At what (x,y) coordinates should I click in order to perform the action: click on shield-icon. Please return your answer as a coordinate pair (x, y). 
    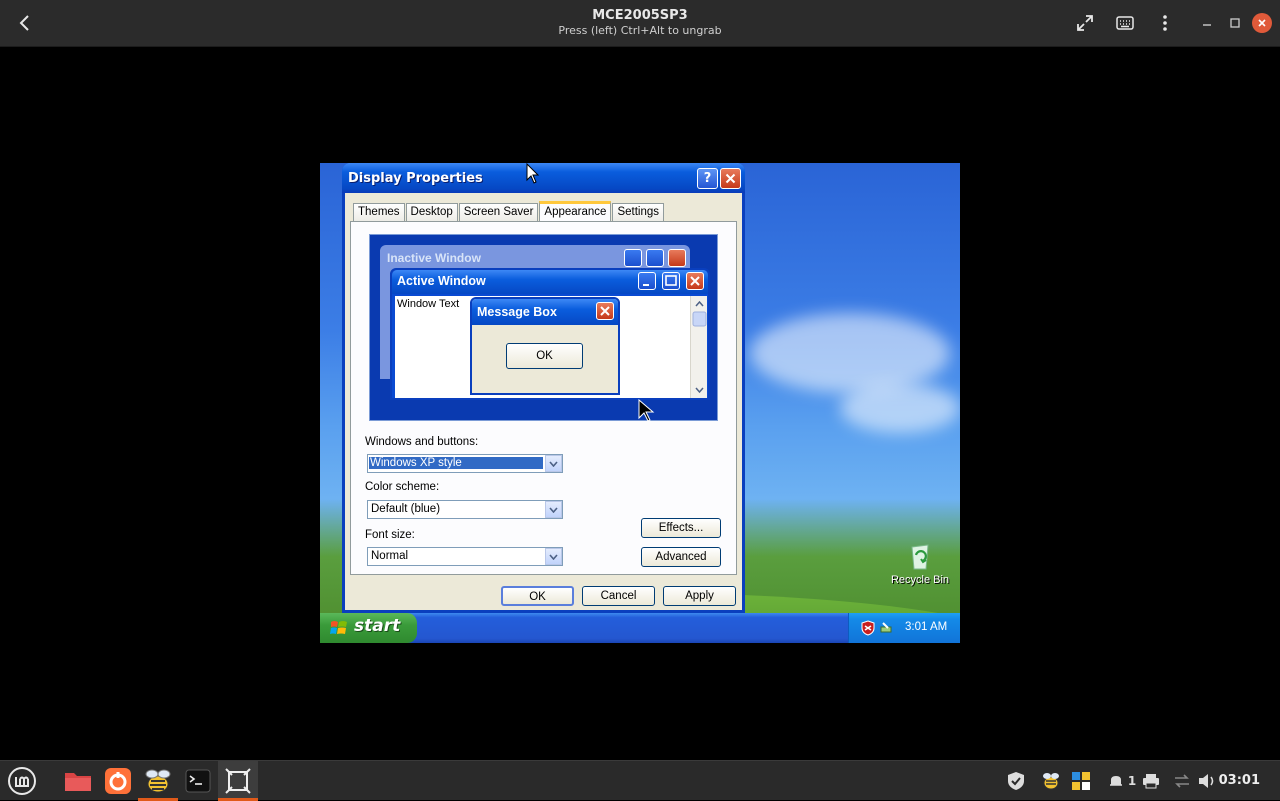
    Looking at the image, I should click on (1016, 781).